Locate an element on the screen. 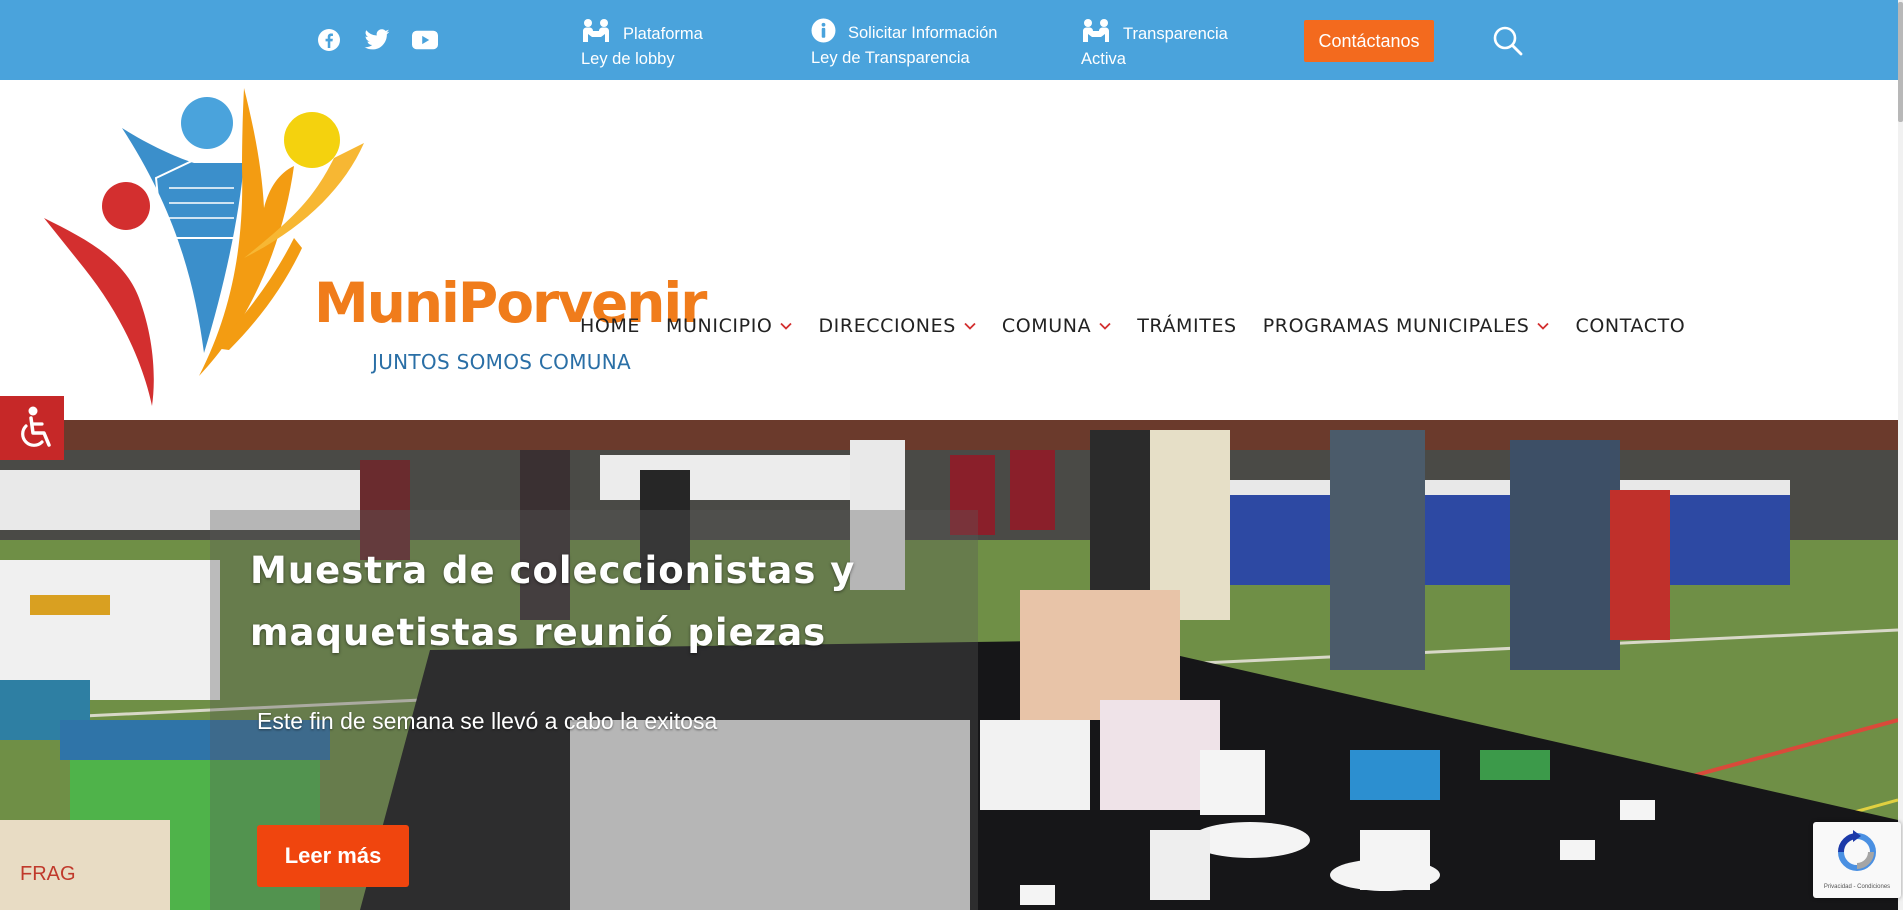  nav-item-contacto: CONTACTO is located at coordinates (1630, 326).